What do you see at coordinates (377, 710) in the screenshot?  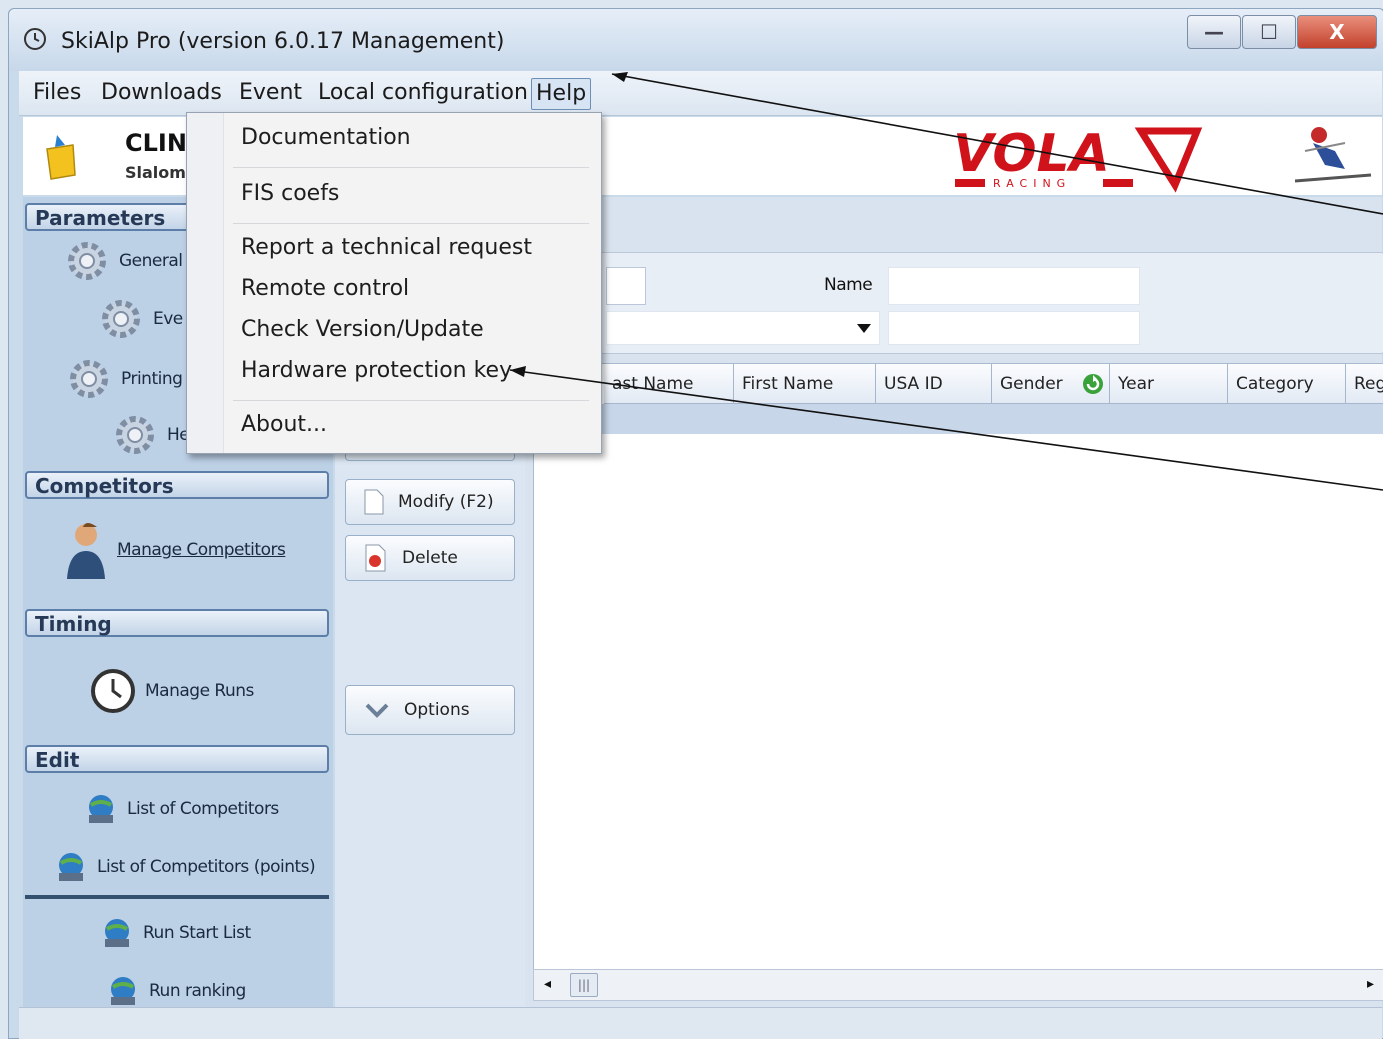 I see `chevron-down-icon` at bounding box center [377, 710].